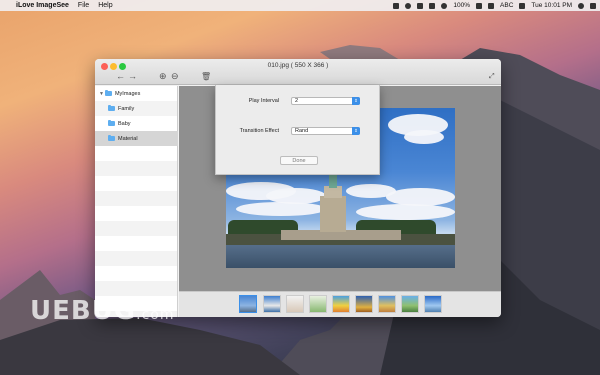 The image size is (600, 375). I want to click on sidebar-item-family: Family, so click(136, 108).